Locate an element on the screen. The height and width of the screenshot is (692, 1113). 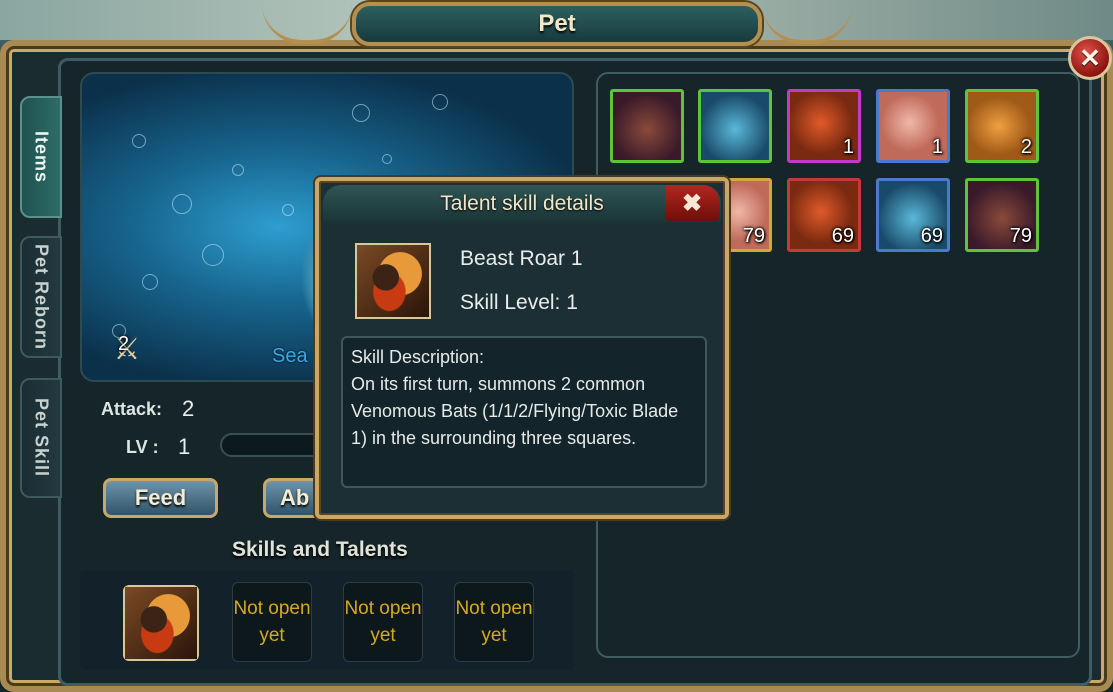
experience-bar is located at coordinates (275, 445).